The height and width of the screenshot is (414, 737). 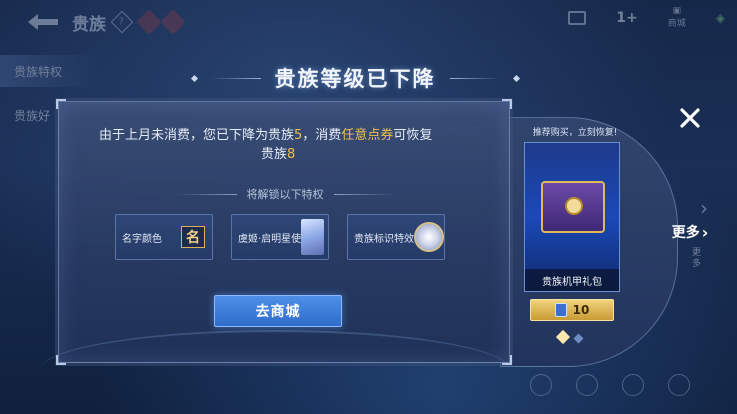 What do you see at coordinates (575, 133) in the screenshot?
I see `promo-text: 推荐购买，立刻恢复!` at bounding box center [575, 133].